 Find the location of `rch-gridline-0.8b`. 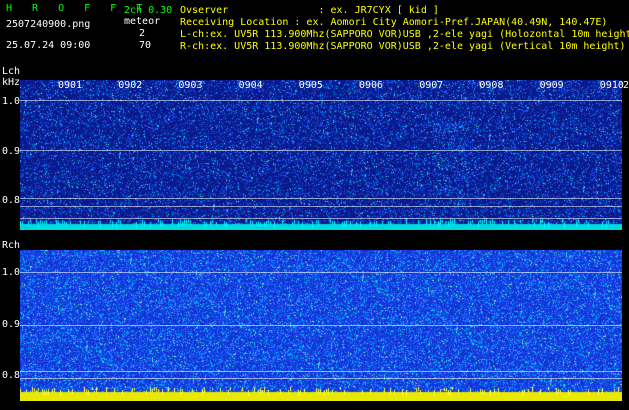

rch-gridline-0.8b is located at coordinates (321, 378).